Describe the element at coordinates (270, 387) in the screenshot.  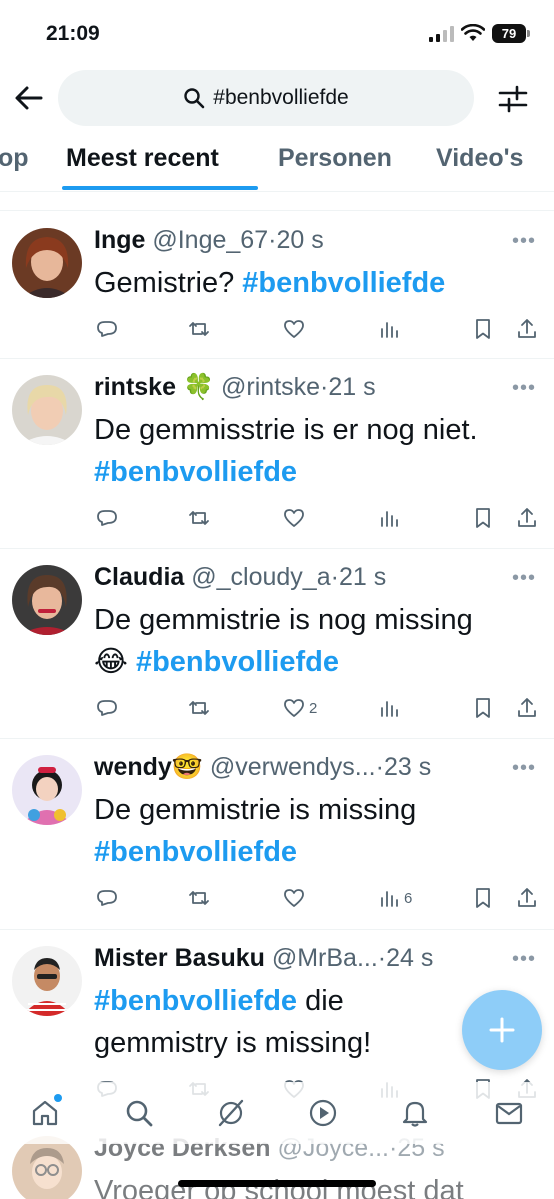
I see `user-handle: @rintske` at that location.